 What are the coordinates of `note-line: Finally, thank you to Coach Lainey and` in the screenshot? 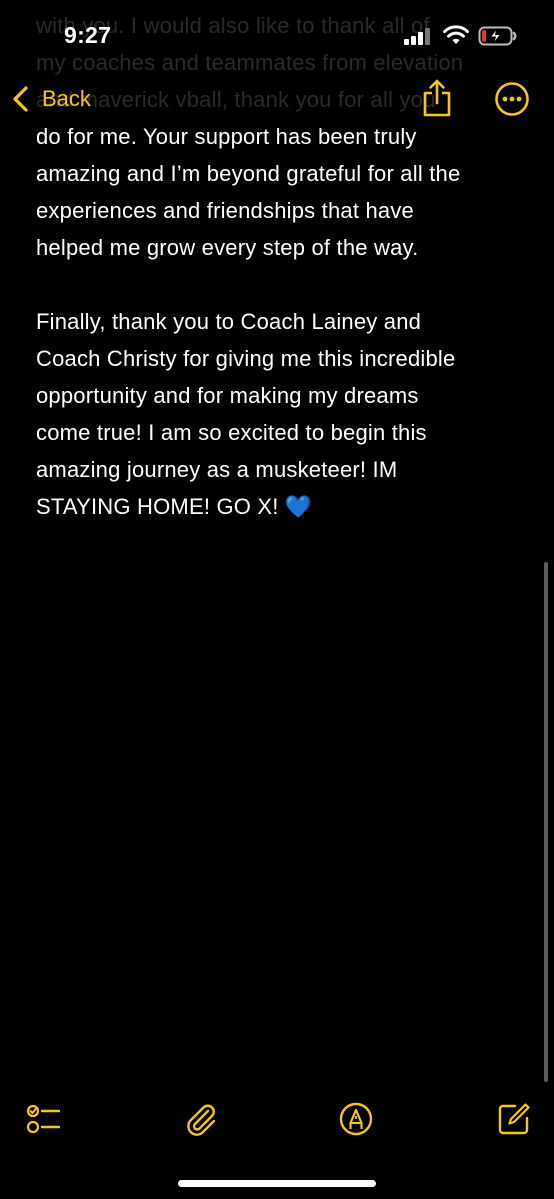 It's located at (229, 321).